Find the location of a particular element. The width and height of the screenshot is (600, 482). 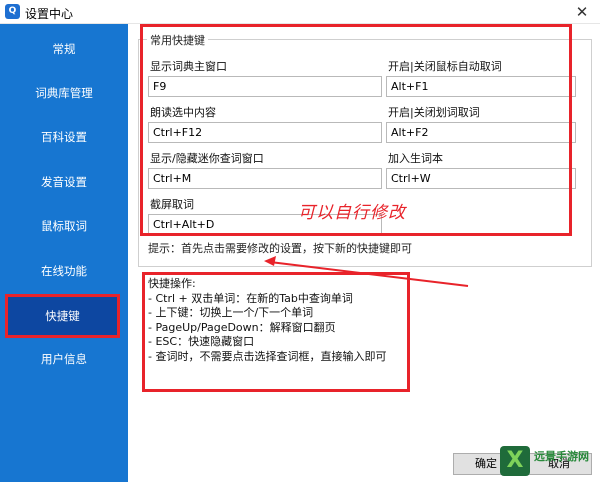

sidebar-item-user-info: 用户信息 is located at coordinates (64, 359).